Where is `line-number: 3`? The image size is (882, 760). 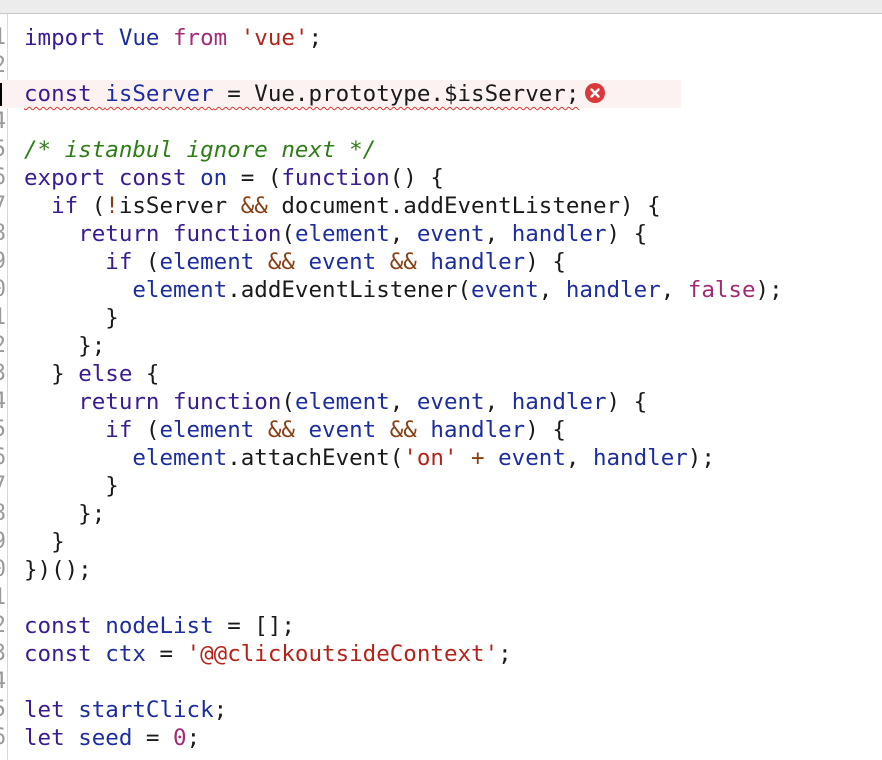
line-number: 3 is located at coordinates (3, 374).